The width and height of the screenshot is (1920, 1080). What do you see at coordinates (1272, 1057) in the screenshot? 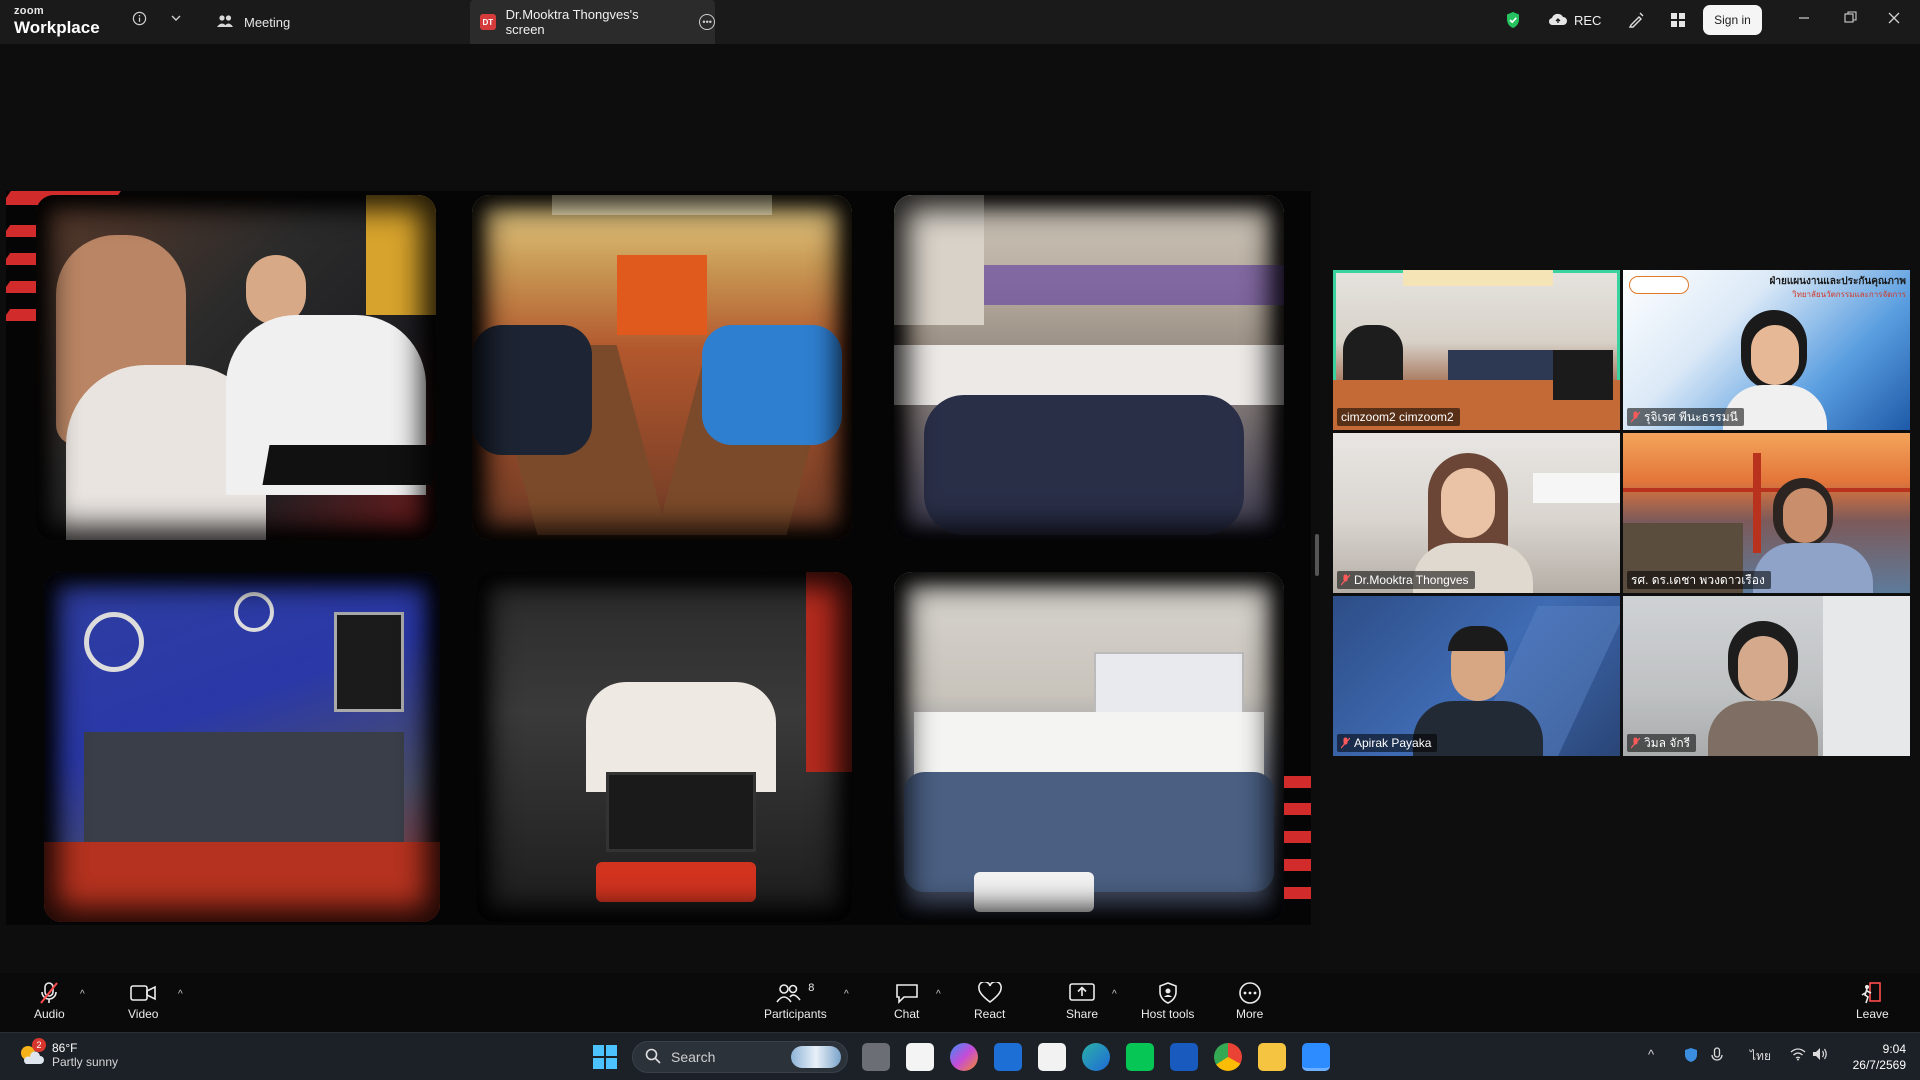
I see `file-explorer-icon` at bounding box center [1272, 1057].